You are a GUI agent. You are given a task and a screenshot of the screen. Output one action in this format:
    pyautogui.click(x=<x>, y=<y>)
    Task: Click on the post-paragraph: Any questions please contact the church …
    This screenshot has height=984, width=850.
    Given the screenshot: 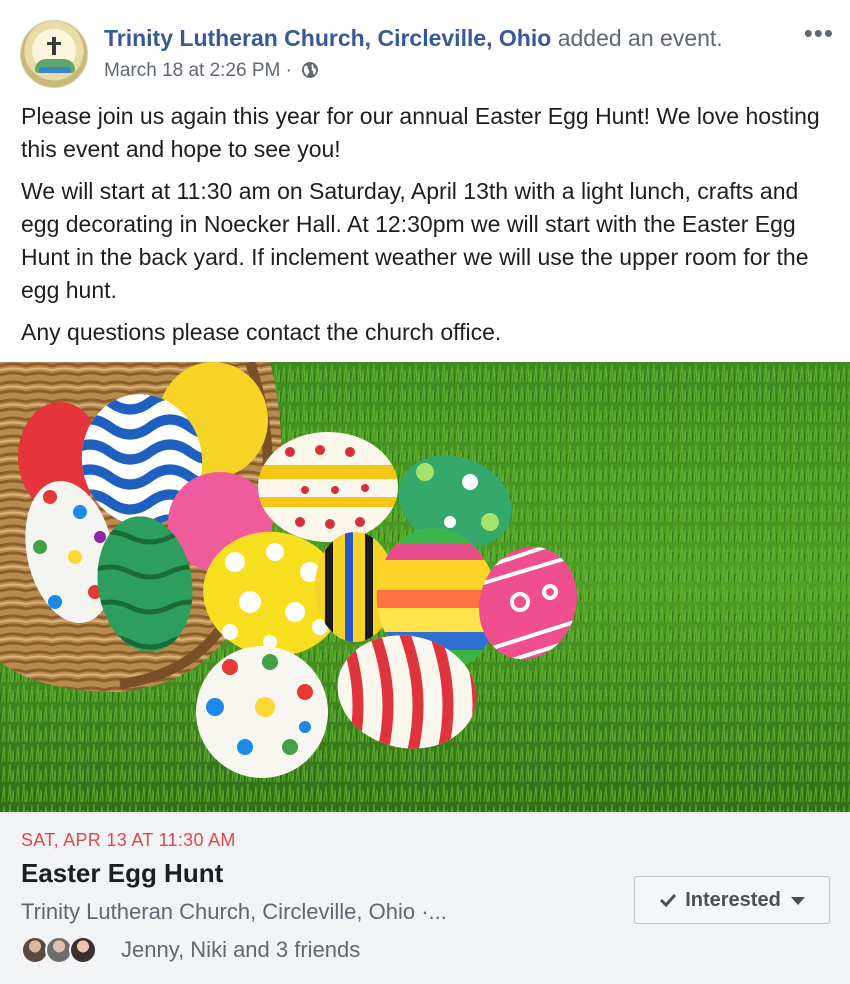 What is the action you would take?
    pyautogui.click(x=261, y=332)
    